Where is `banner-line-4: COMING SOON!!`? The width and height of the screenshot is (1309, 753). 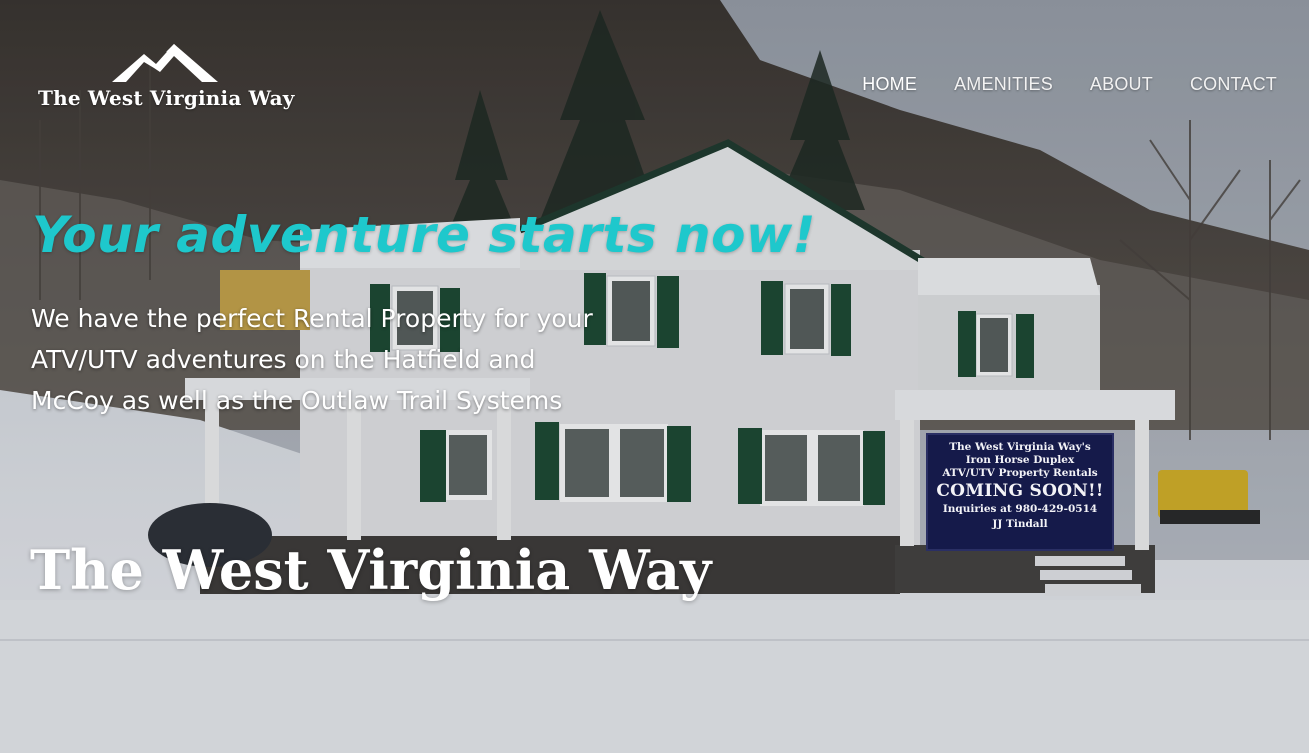
banner-line-4: COMING SOON!! is located at coordinates (1020, 491).